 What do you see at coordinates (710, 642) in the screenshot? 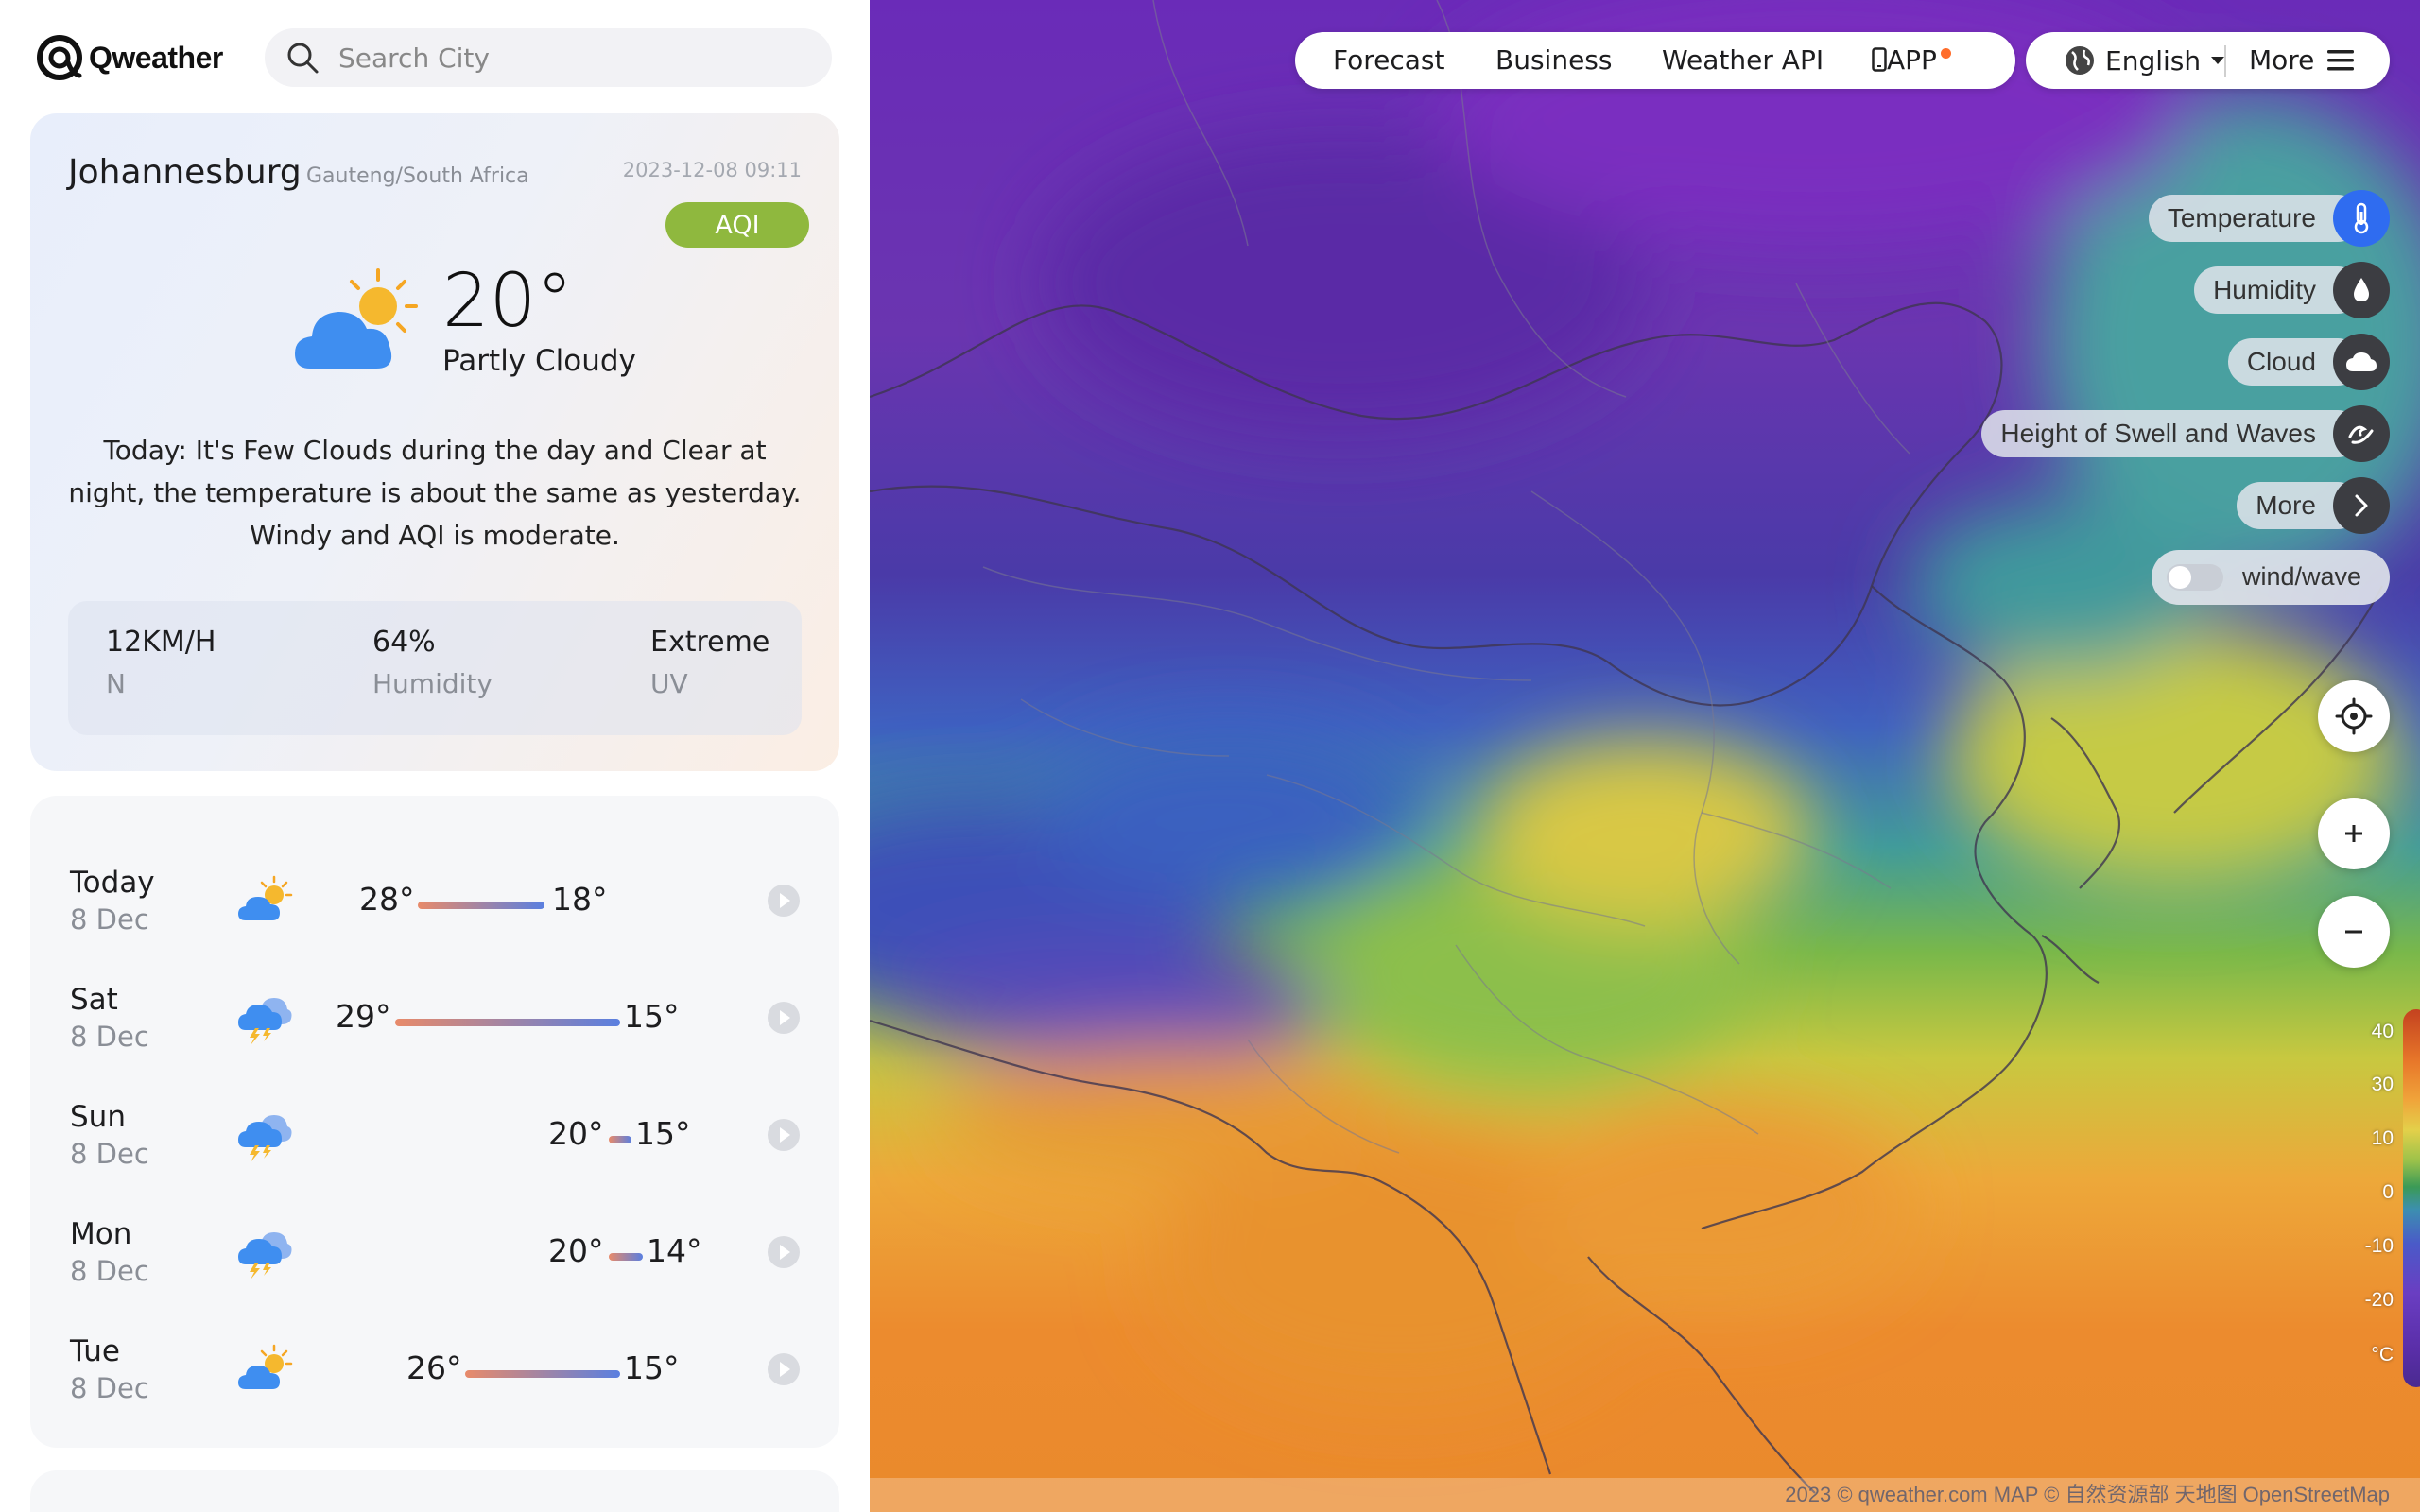
I see `uv-value: Extreme` at bounding box center [710, 642].